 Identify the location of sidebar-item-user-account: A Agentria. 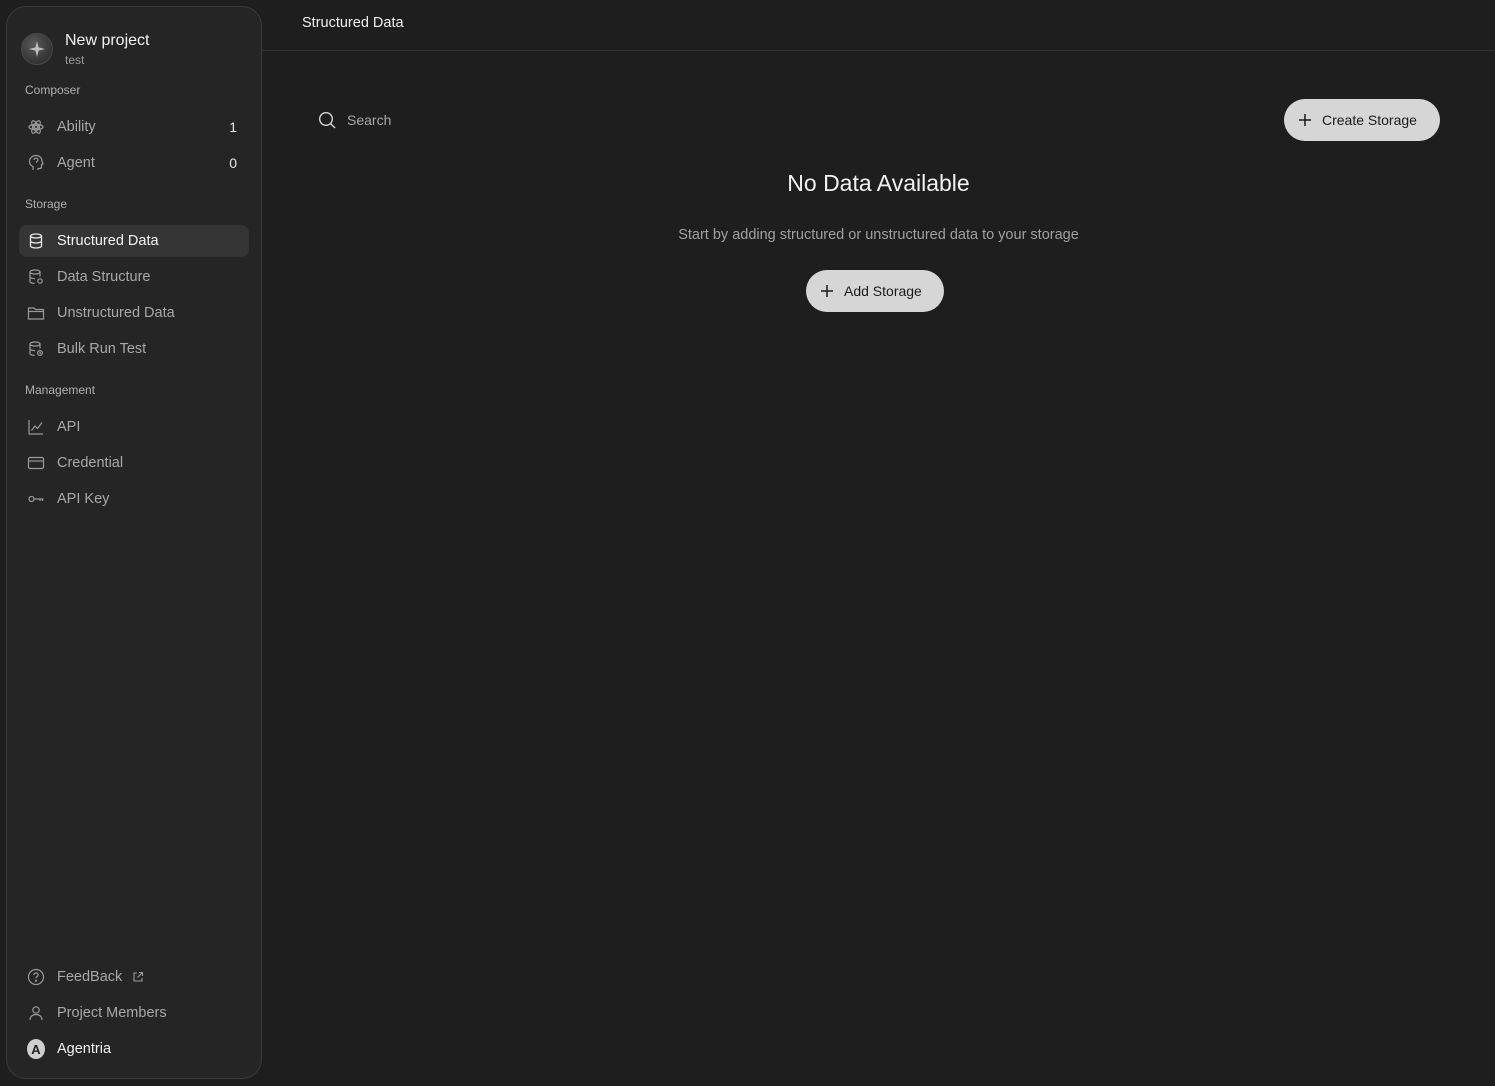
(134, 1049).